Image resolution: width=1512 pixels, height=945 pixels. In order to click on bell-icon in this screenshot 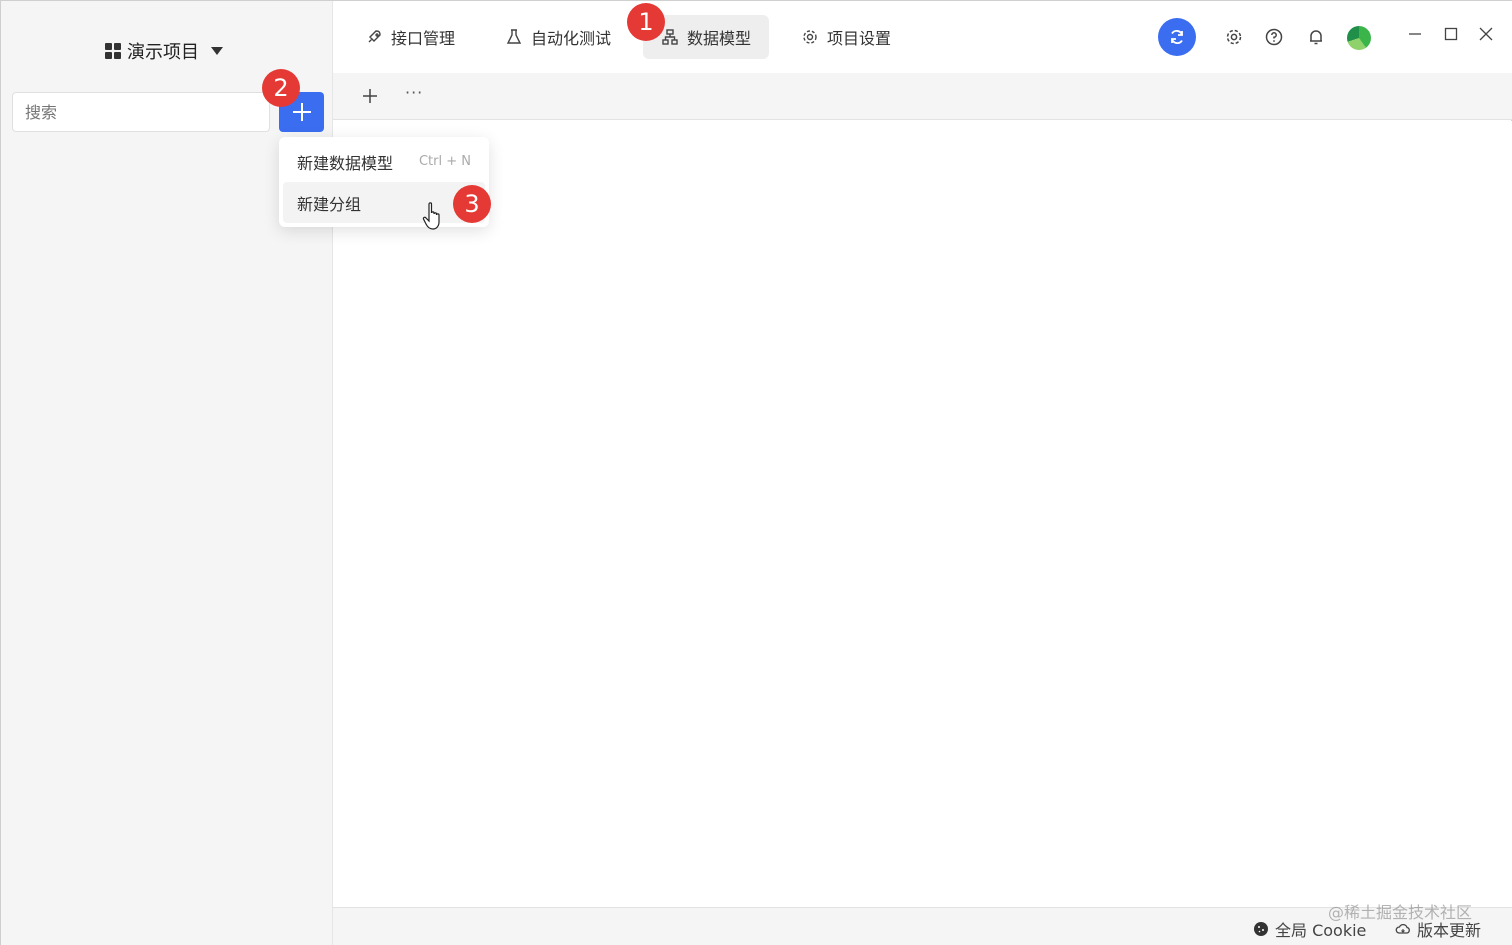, I will do `click(1316, 37)`.